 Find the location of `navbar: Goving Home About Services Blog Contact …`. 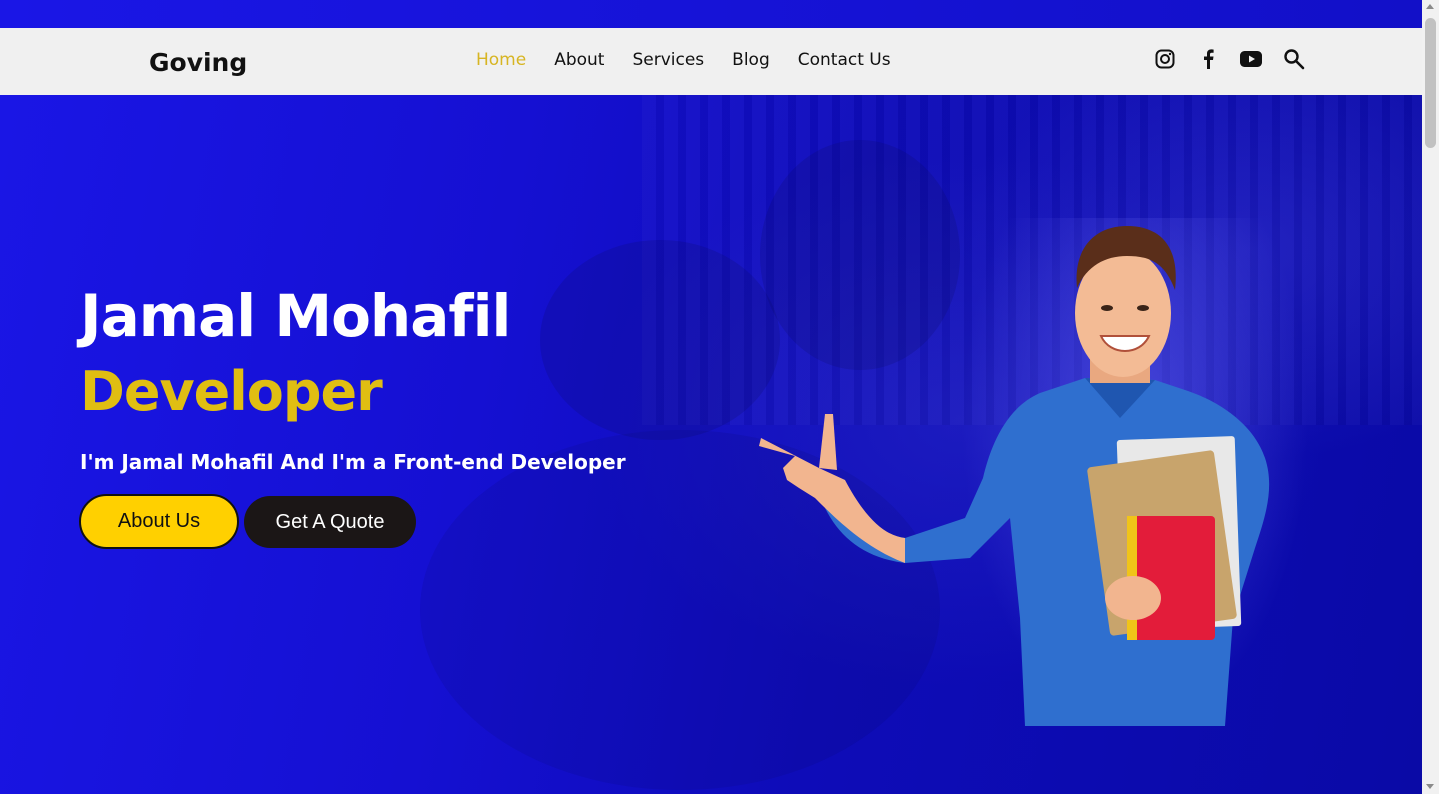

navbar: Goving Home About Services Blog Contact … is located at coordinates (711, 61).